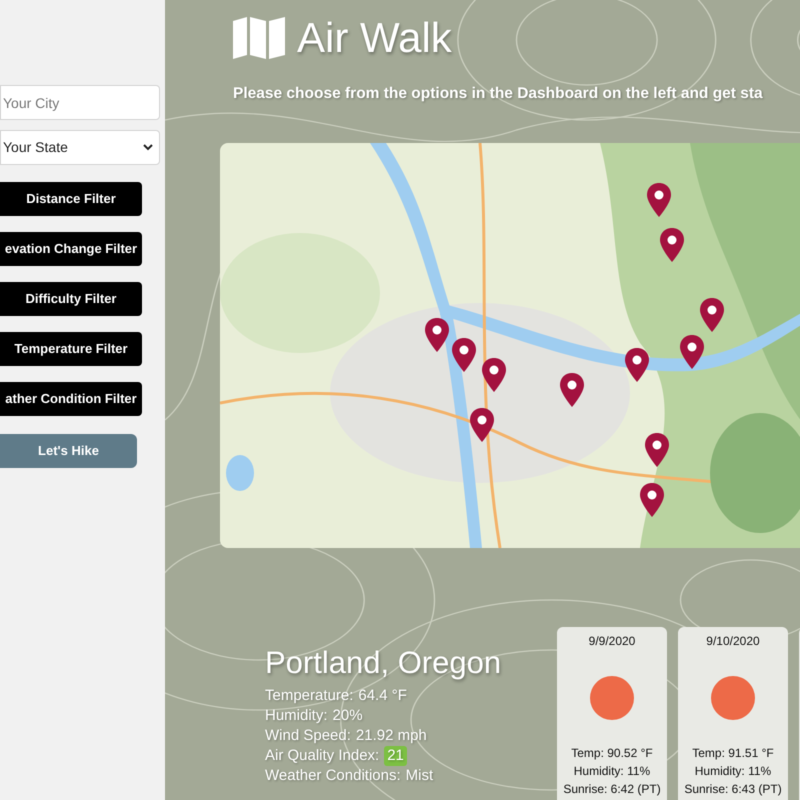  I want to click on forecast-temp: Temp: 91.51 °F, so click(733, 753).